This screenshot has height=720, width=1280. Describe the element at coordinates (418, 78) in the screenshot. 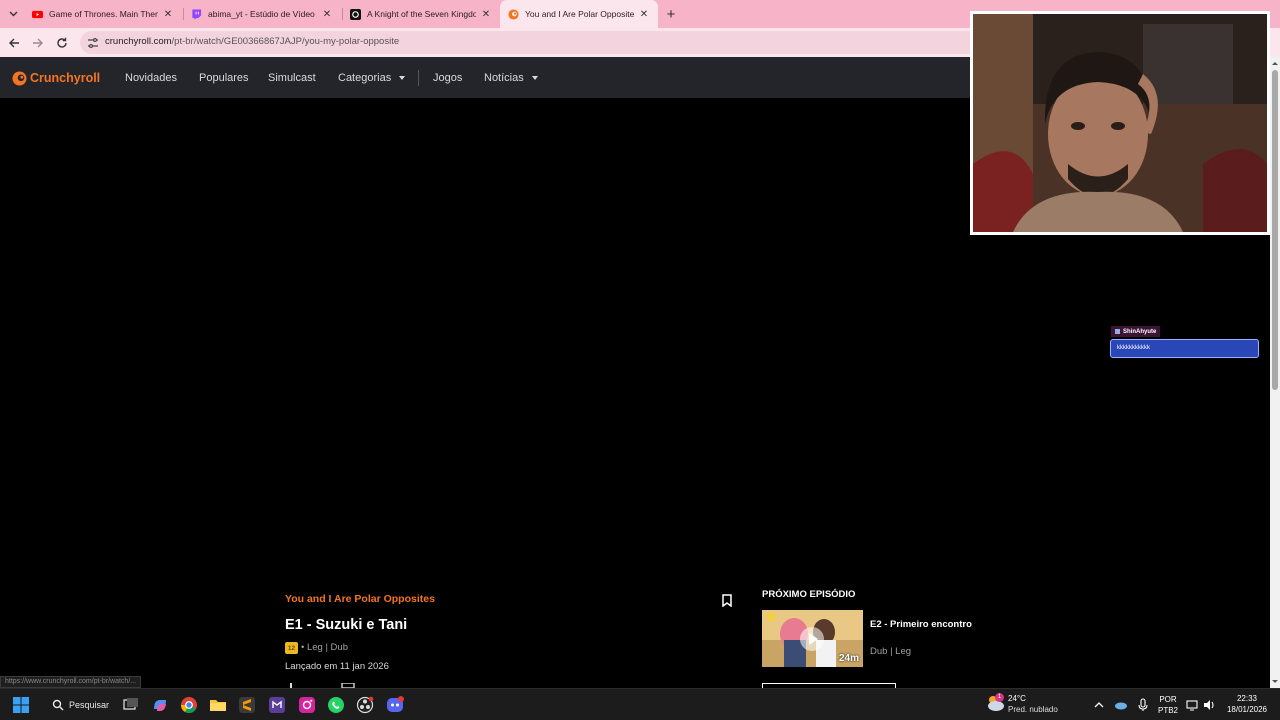

I see `nav-divider` at that location.